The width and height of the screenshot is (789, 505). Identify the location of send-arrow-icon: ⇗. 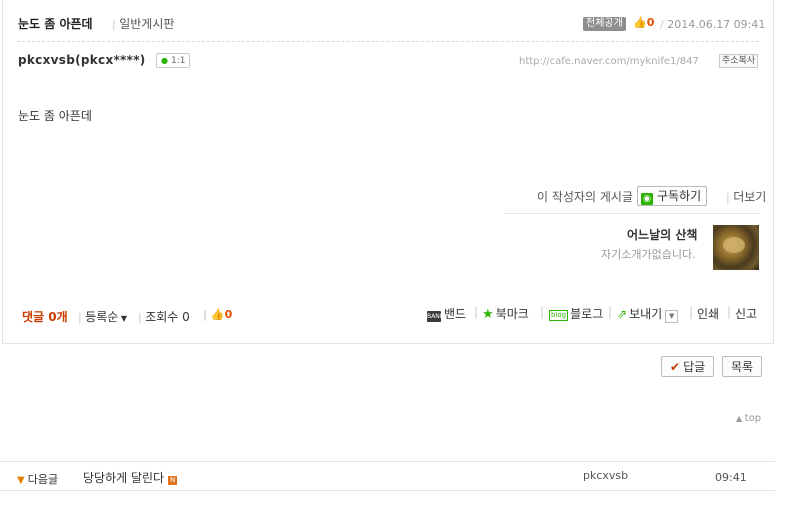
(622, 314).